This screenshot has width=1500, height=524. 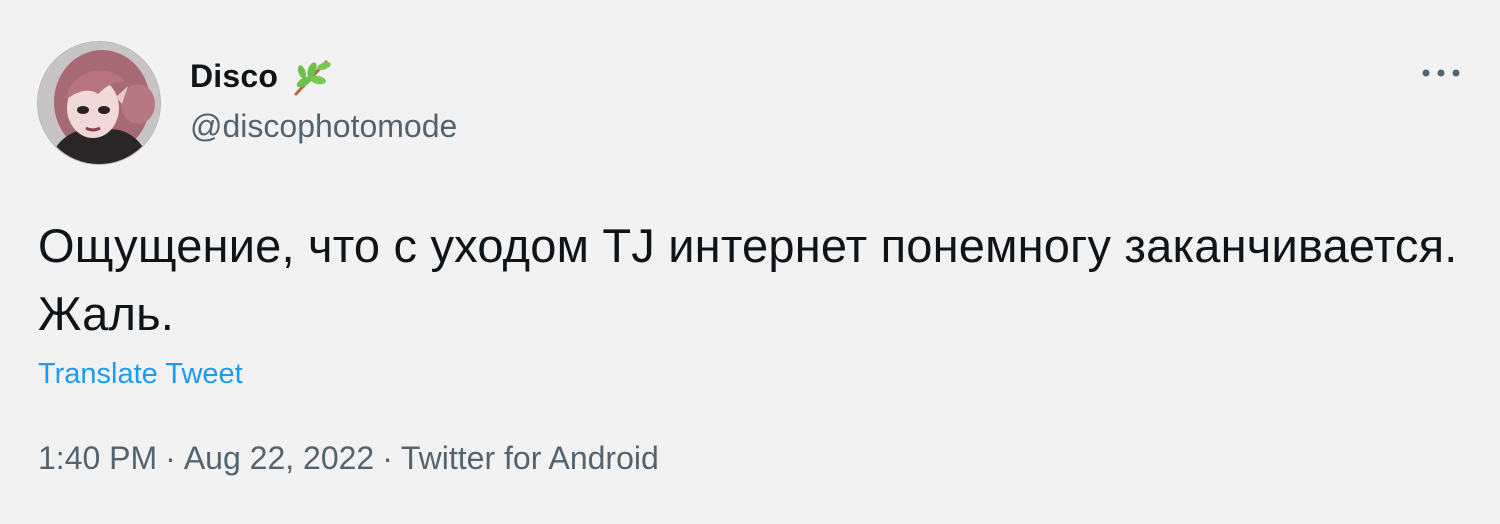 What do you see at coordinates (323, 126) in the screenshot?
I see `username: @discophotomode` at bounding box center [323, 126].